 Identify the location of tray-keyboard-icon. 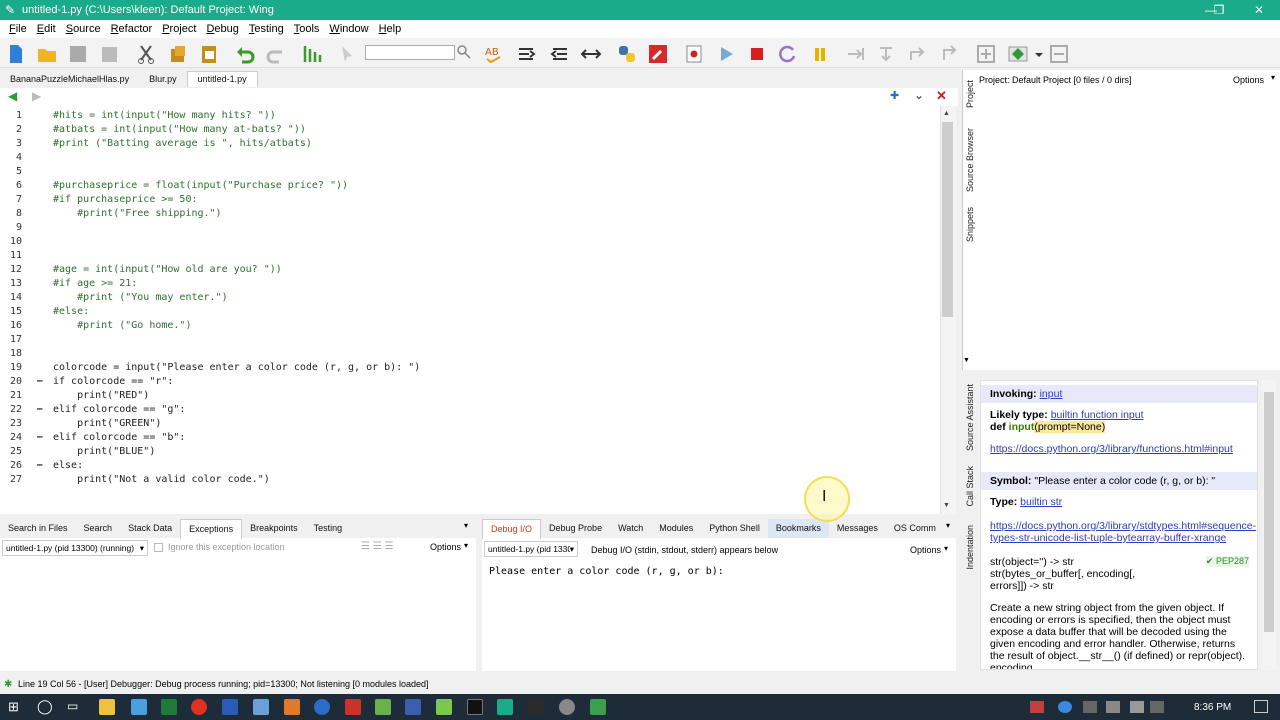
(1157, 707).